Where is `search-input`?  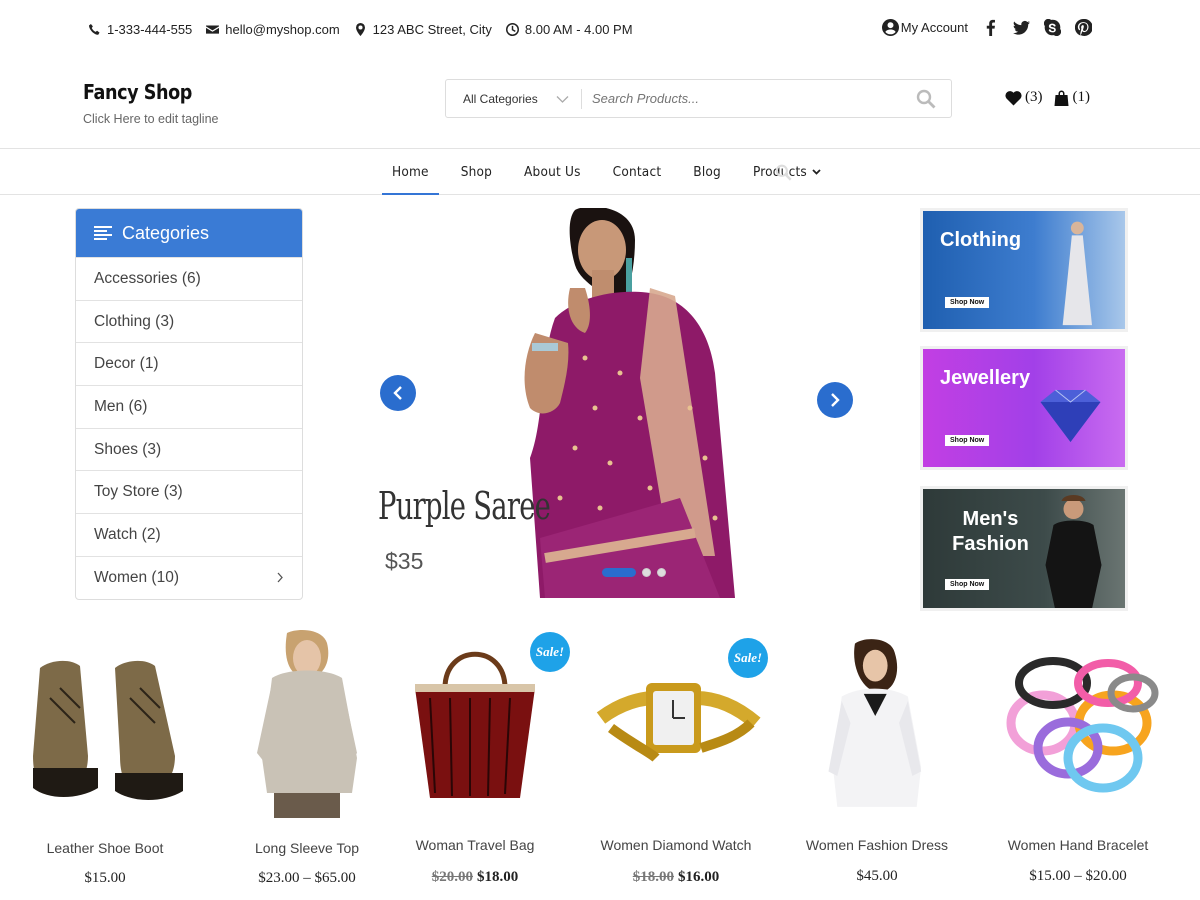 search-input is located at coordinates (741, 98).